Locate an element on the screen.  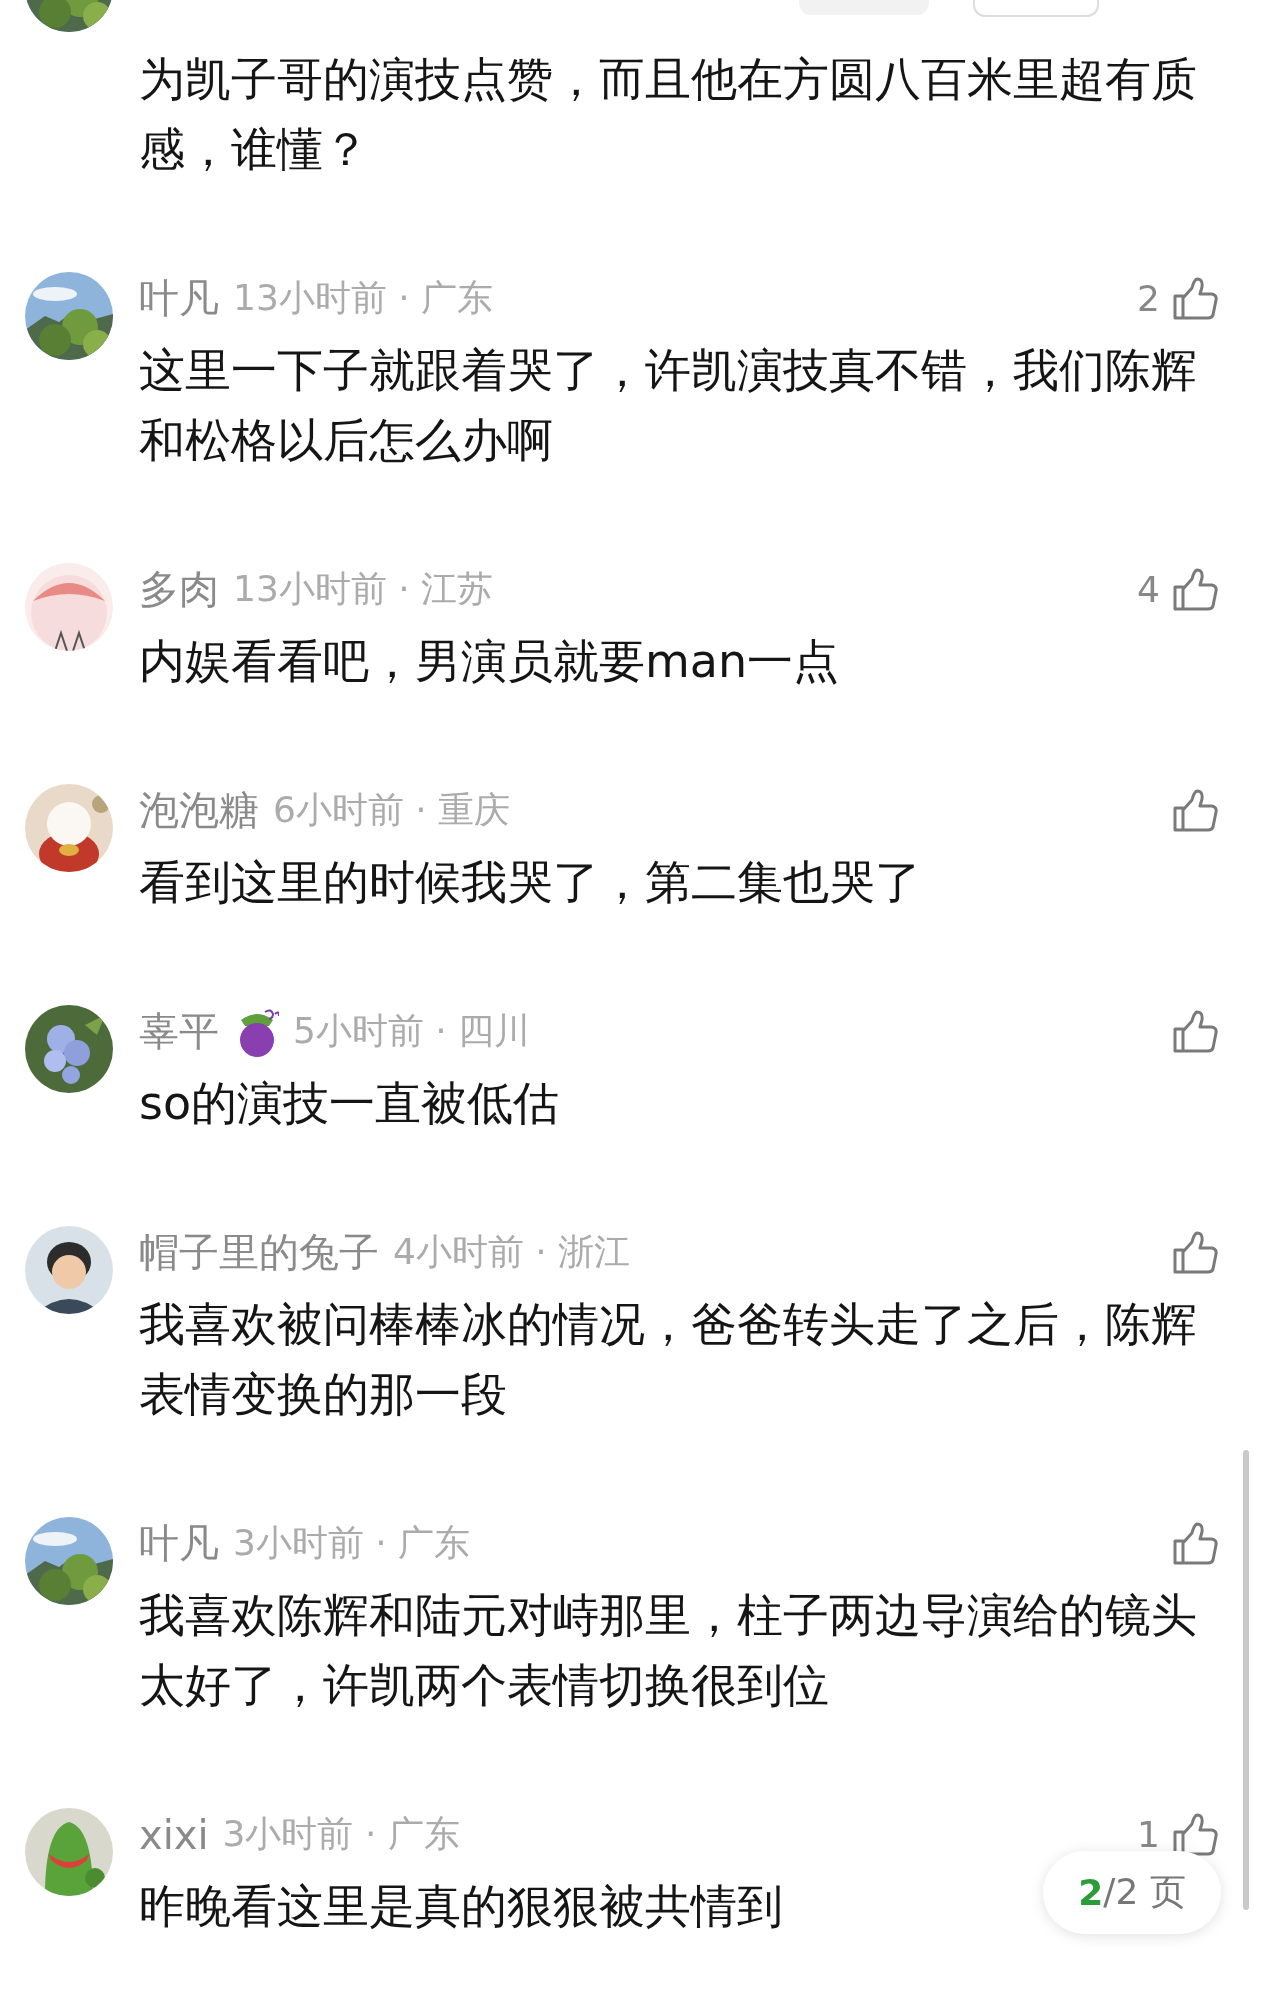
page-indicator: 2/2 页 is located at coordinates (1132, 1892).